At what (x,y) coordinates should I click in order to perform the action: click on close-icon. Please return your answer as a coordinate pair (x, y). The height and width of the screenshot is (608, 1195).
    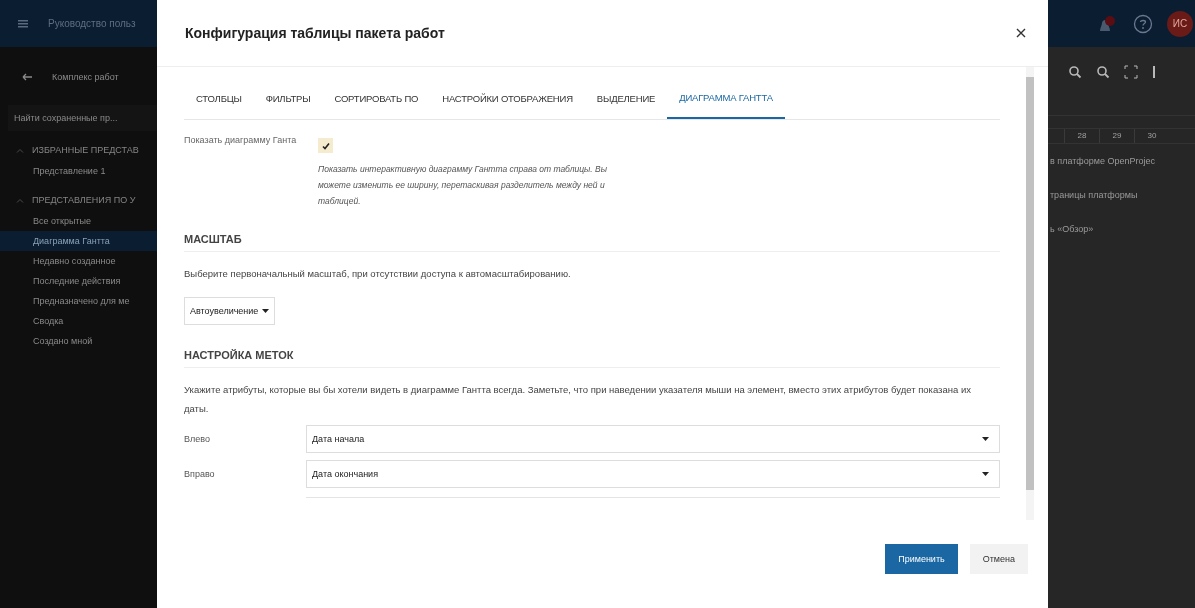
    Looking at the image, I should click on (1021, 33).